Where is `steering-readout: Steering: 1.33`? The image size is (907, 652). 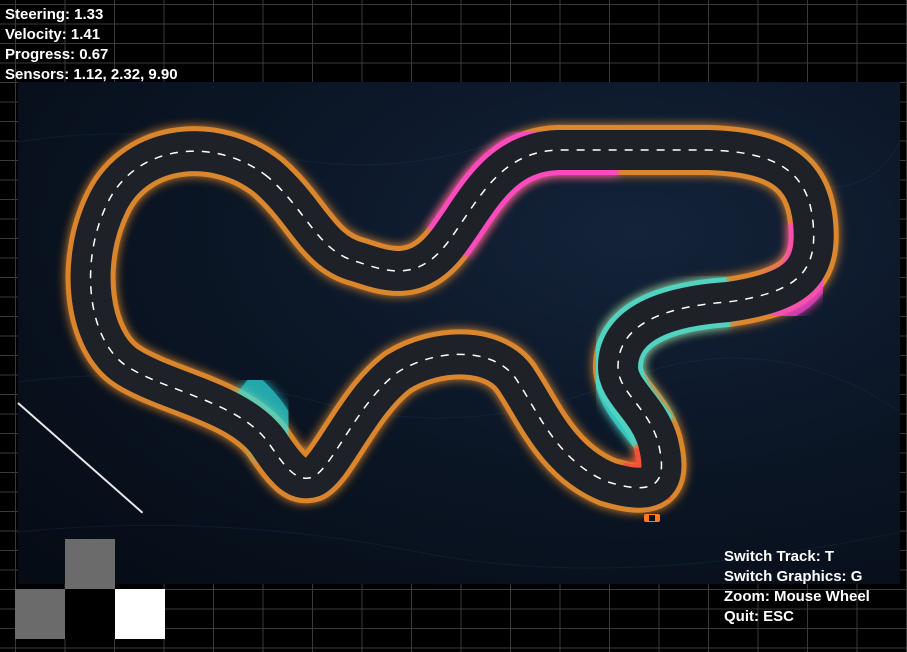
steering-readout: Steering: 1.33 is located at coordinates (54, 14).